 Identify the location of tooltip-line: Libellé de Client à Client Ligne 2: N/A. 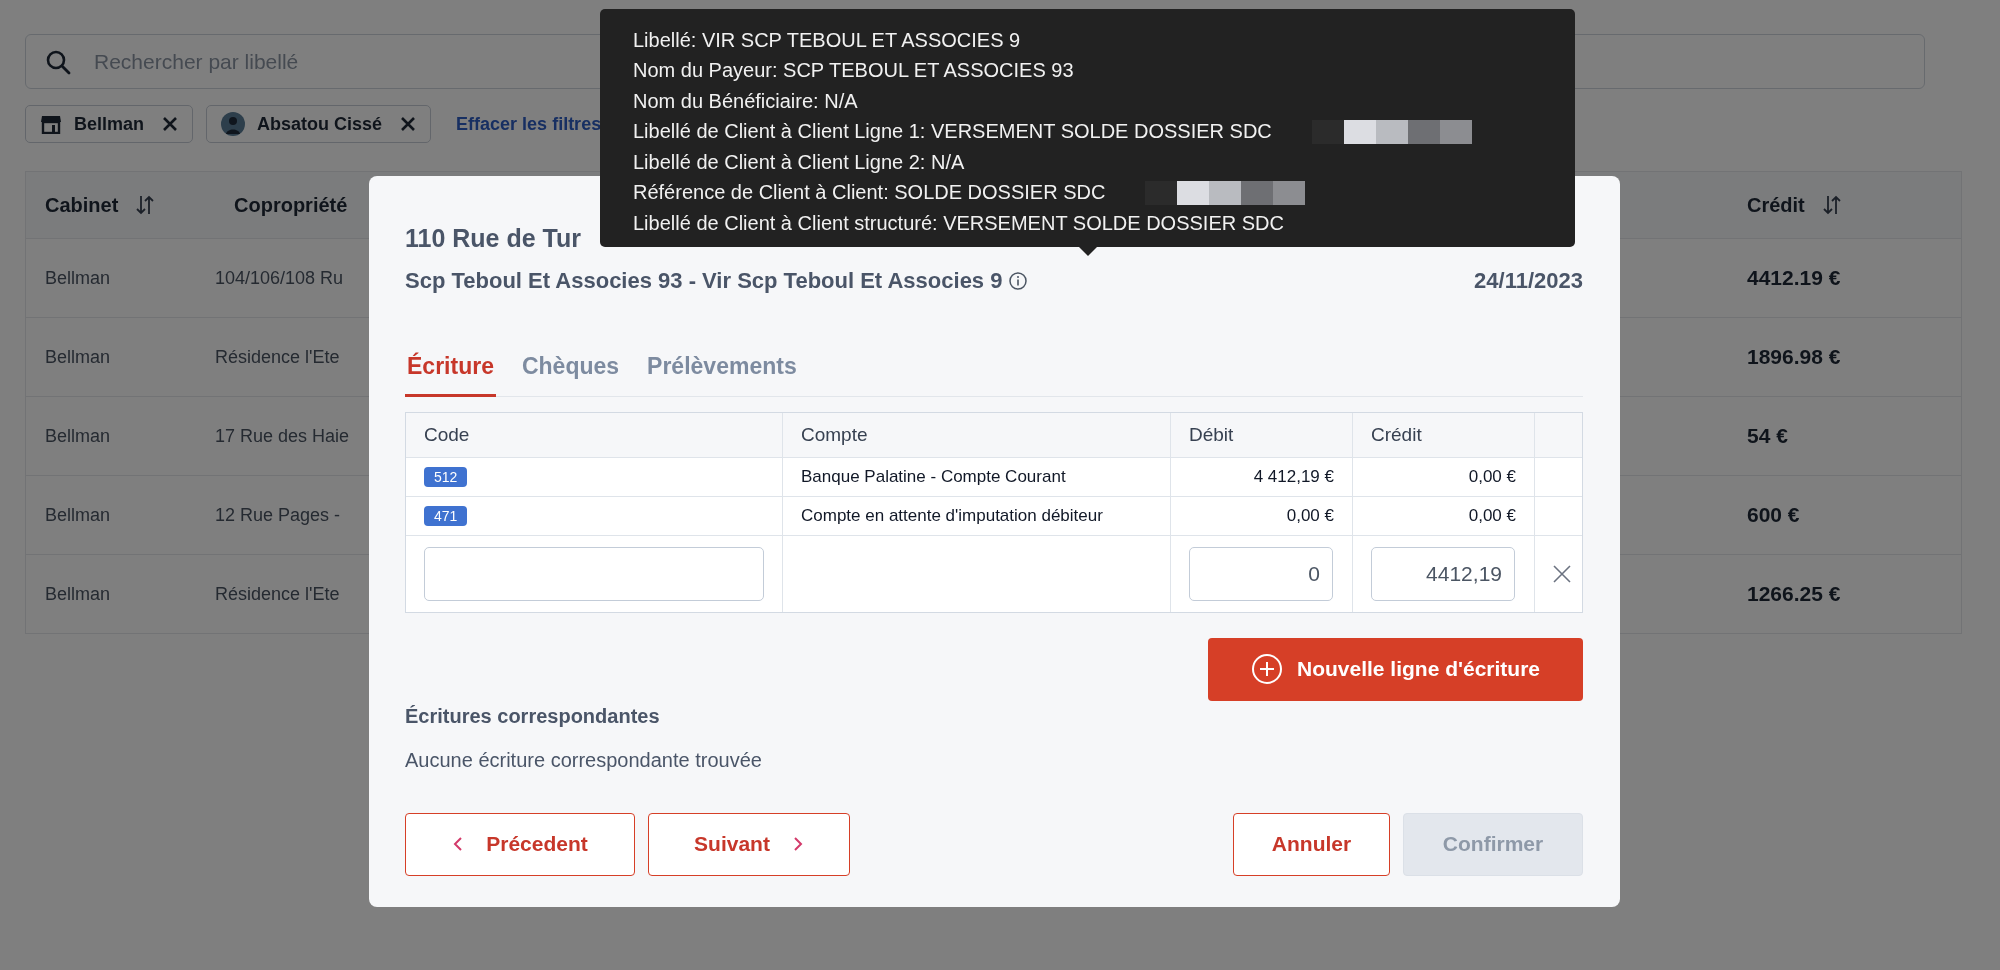
(799, 162).